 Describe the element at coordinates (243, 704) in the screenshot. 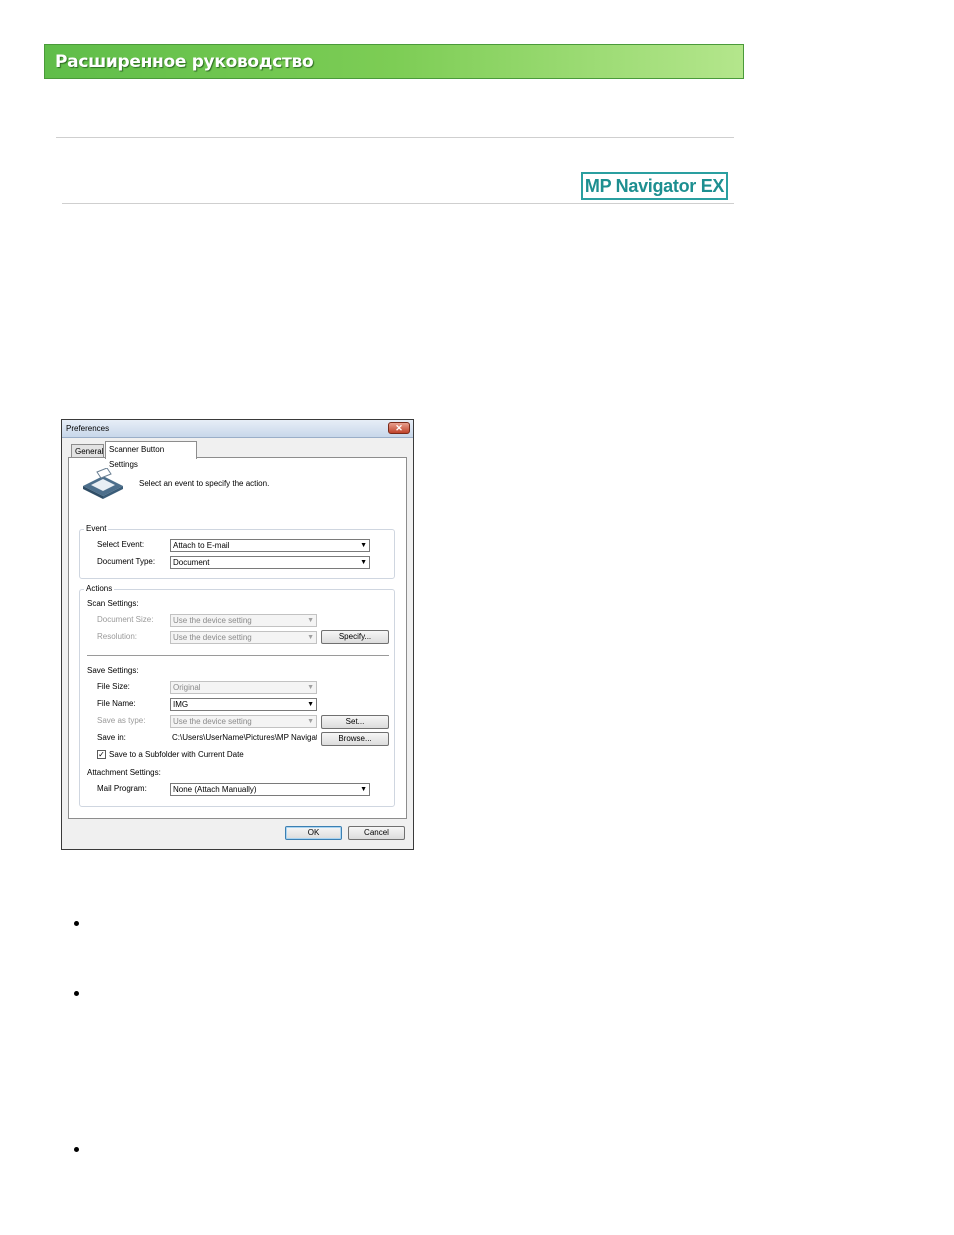

I see `file-name-combobox: IMG ▼` at that location.